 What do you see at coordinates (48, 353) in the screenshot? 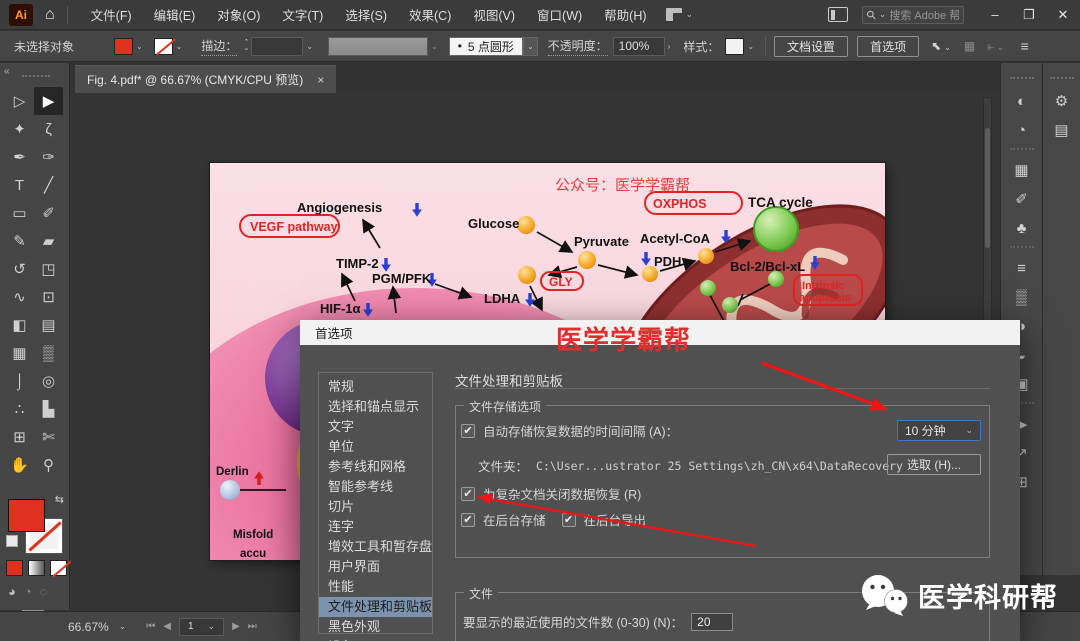
I see `gradient-tool: ▒` at bounding box center [48, 353].